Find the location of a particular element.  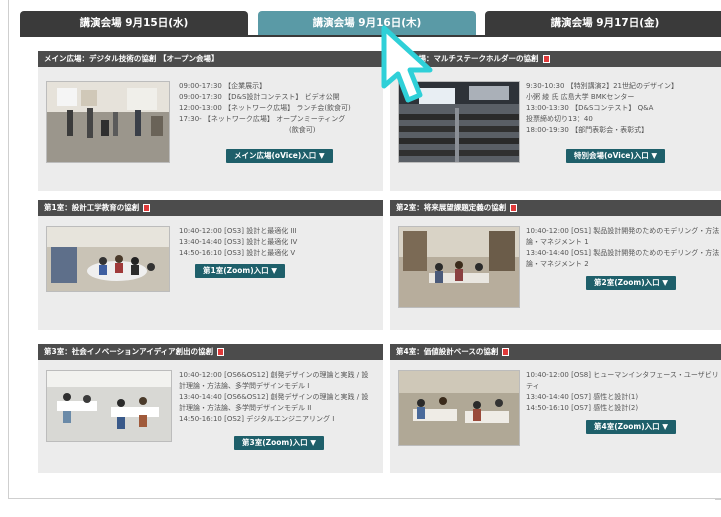

room1-entry-button: 第1室(Zoom)入口 ▼ is located at coordinates (240, 271).